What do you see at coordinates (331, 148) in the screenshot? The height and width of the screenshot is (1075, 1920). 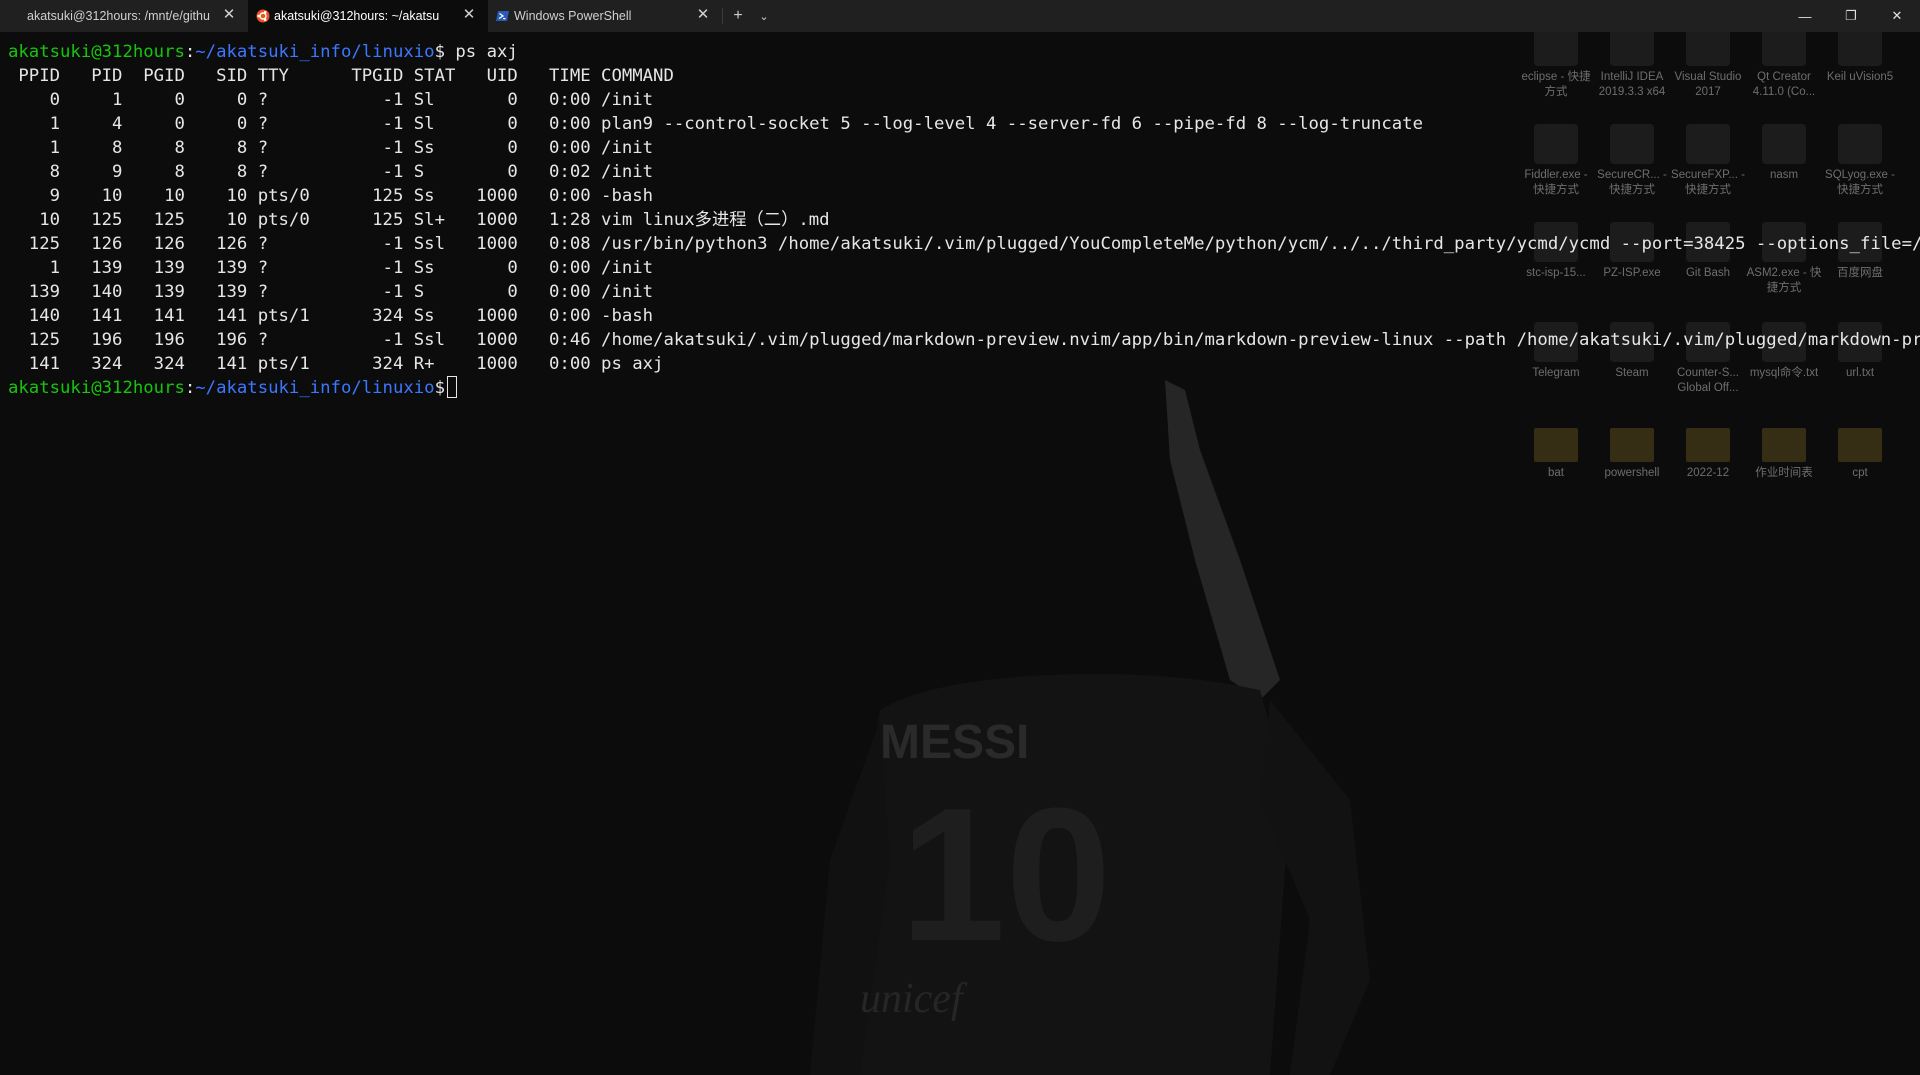 I see `ps-row: 1 8 8 8 ? -1 Ss 0 0:00 /init` at bounding box center [331, 148].